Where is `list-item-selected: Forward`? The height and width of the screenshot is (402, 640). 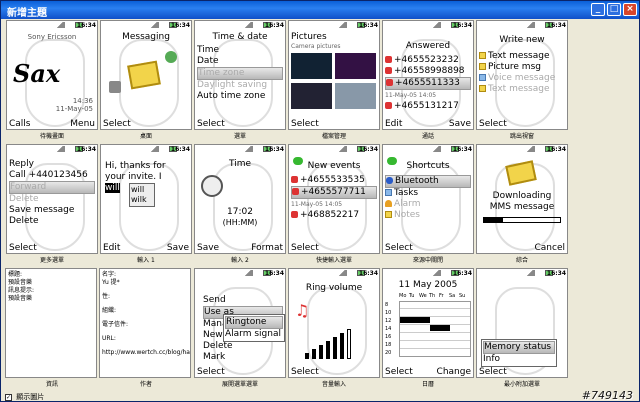 list-item-selected: Forward is located at coordinates (52, 187).